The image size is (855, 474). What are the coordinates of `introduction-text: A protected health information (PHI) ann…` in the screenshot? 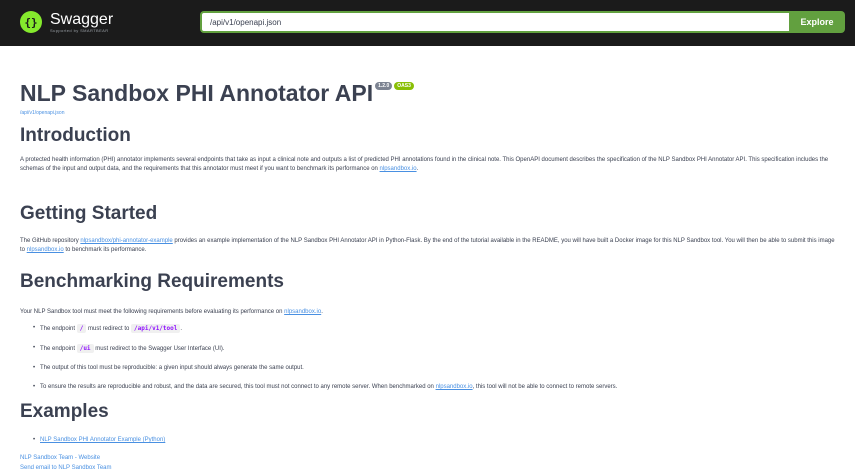 It's located at (427, 165).